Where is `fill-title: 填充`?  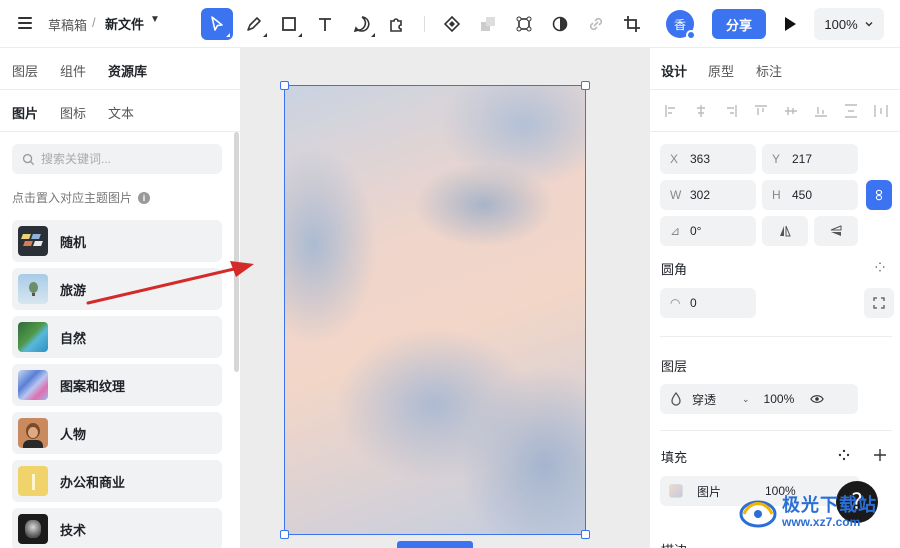
fill-title: 填充 is located at coordinates (674, 457).